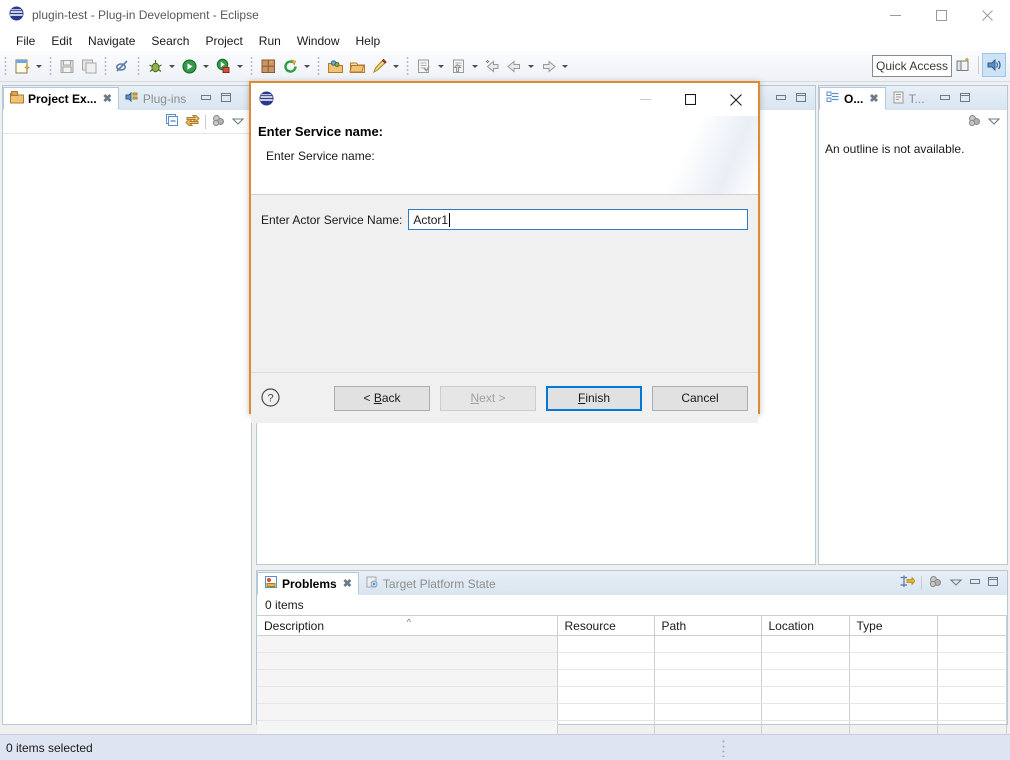  Describe the element at coordinates (700, 398) in the screenshot. I see `cancel-button: Cancel` at that location.